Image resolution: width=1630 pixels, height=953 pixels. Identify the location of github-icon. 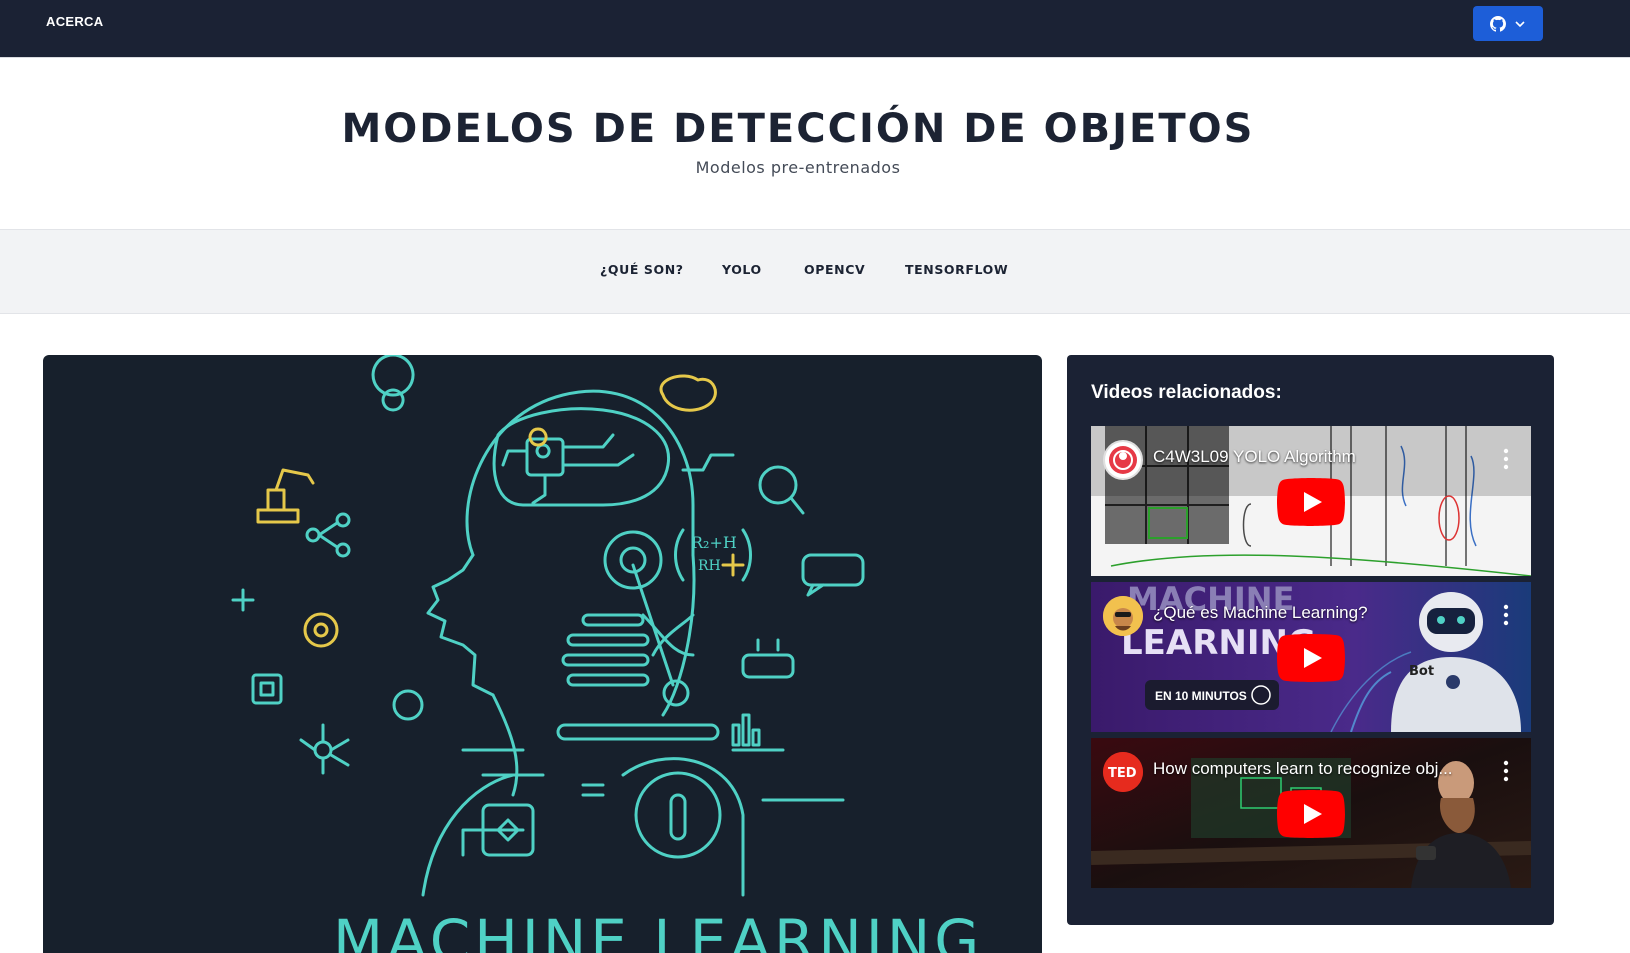
(1498, 23).